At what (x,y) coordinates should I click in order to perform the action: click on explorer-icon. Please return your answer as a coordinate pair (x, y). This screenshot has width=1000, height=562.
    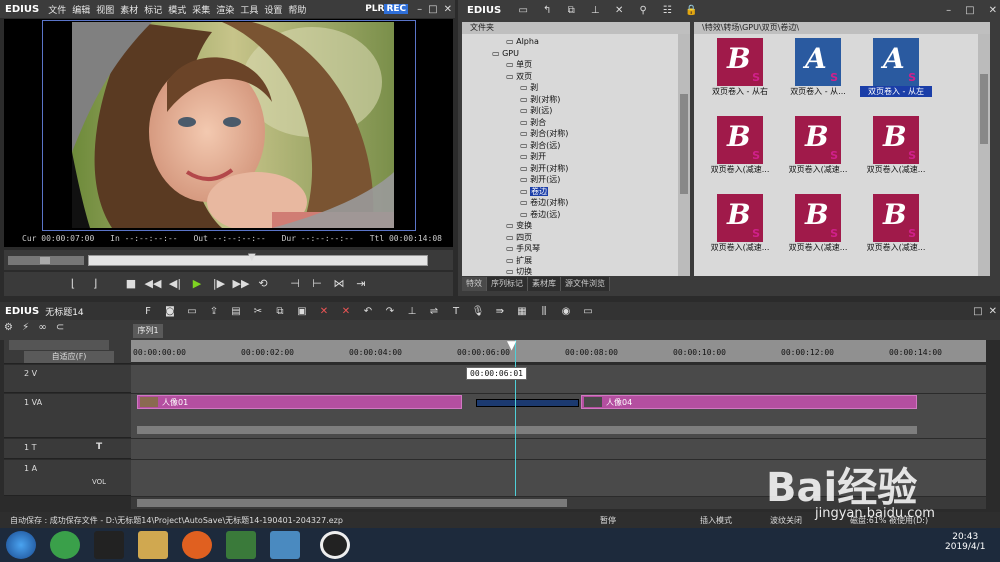
    Looking at the image, I should click on (153, 545).